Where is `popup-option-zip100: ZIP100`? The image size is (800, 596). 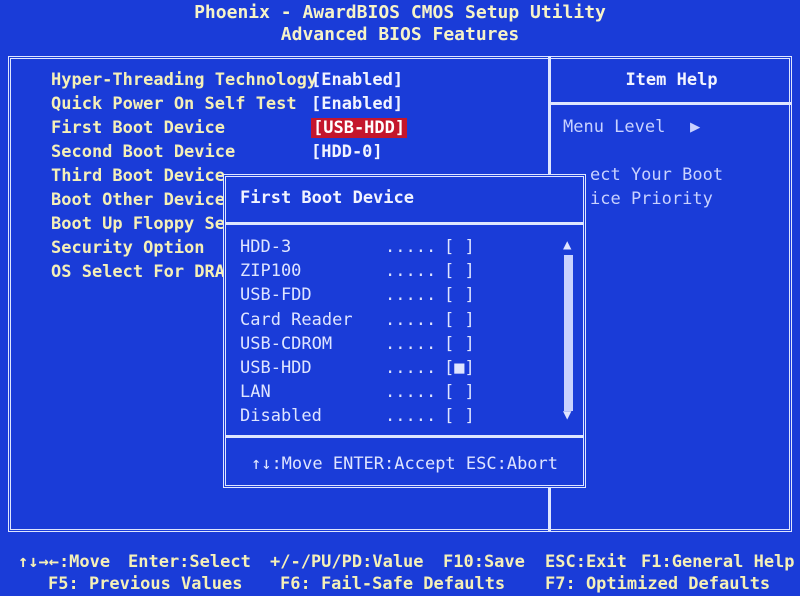 popup-option-zip100: ZIP100 is located at coordinates (270, 271).